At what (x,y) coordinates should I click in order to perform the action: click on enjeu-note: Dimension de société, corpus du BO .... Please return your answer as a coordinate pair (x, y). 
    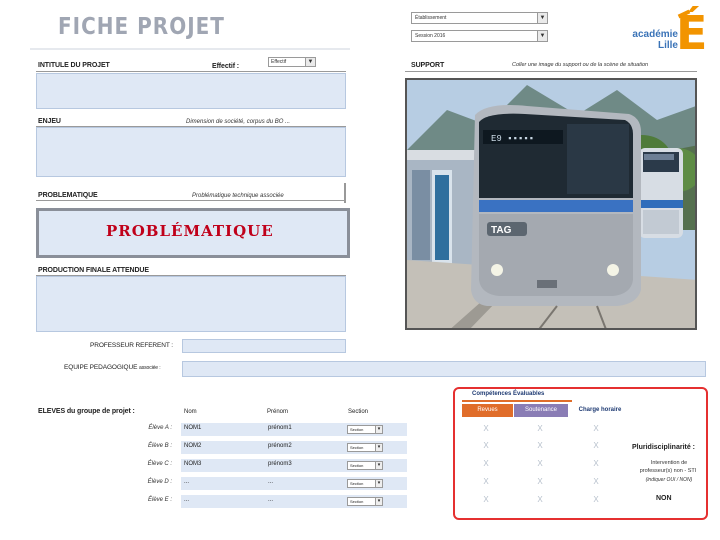
    Looking at the image, I should click on (238, 122).